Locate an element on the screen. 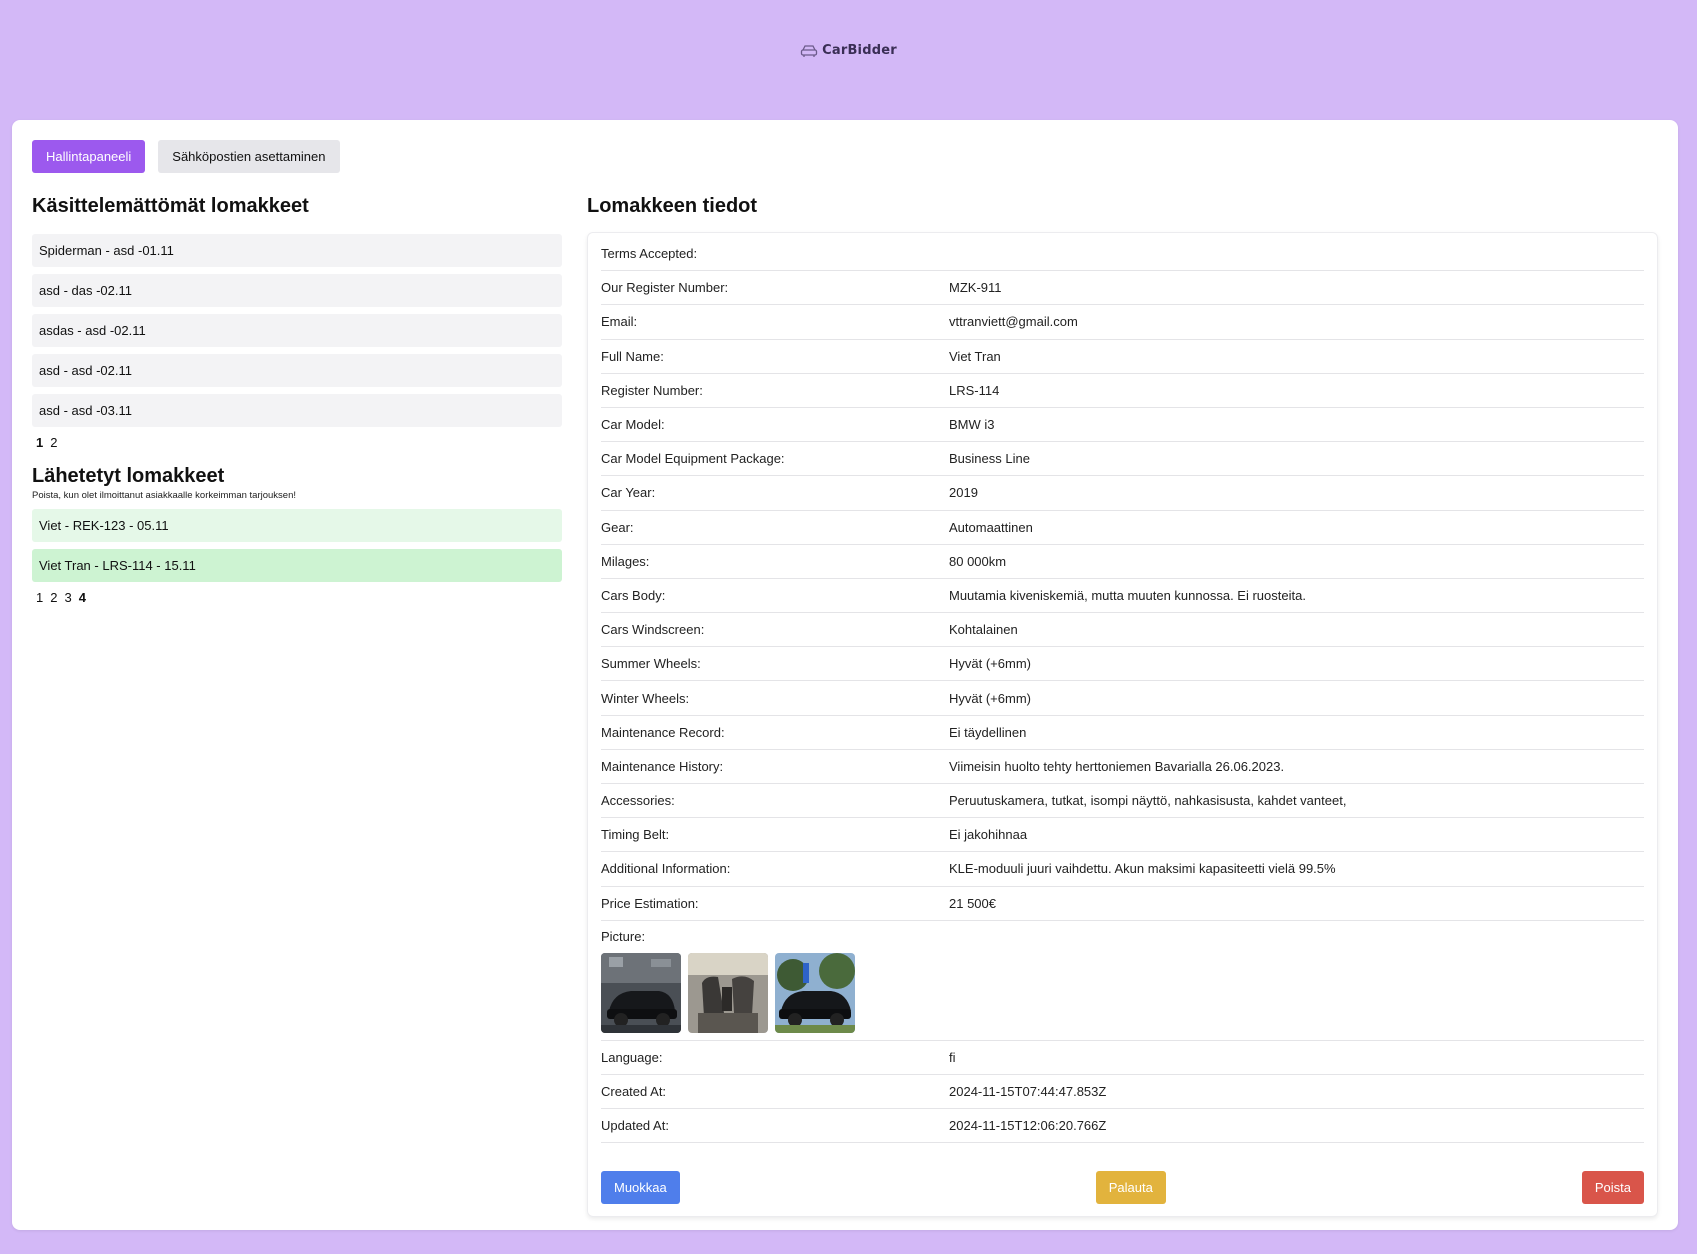  detail-row: Summer Wheels: Hyvät (+6mm) is located at coordinates (1122, 664).